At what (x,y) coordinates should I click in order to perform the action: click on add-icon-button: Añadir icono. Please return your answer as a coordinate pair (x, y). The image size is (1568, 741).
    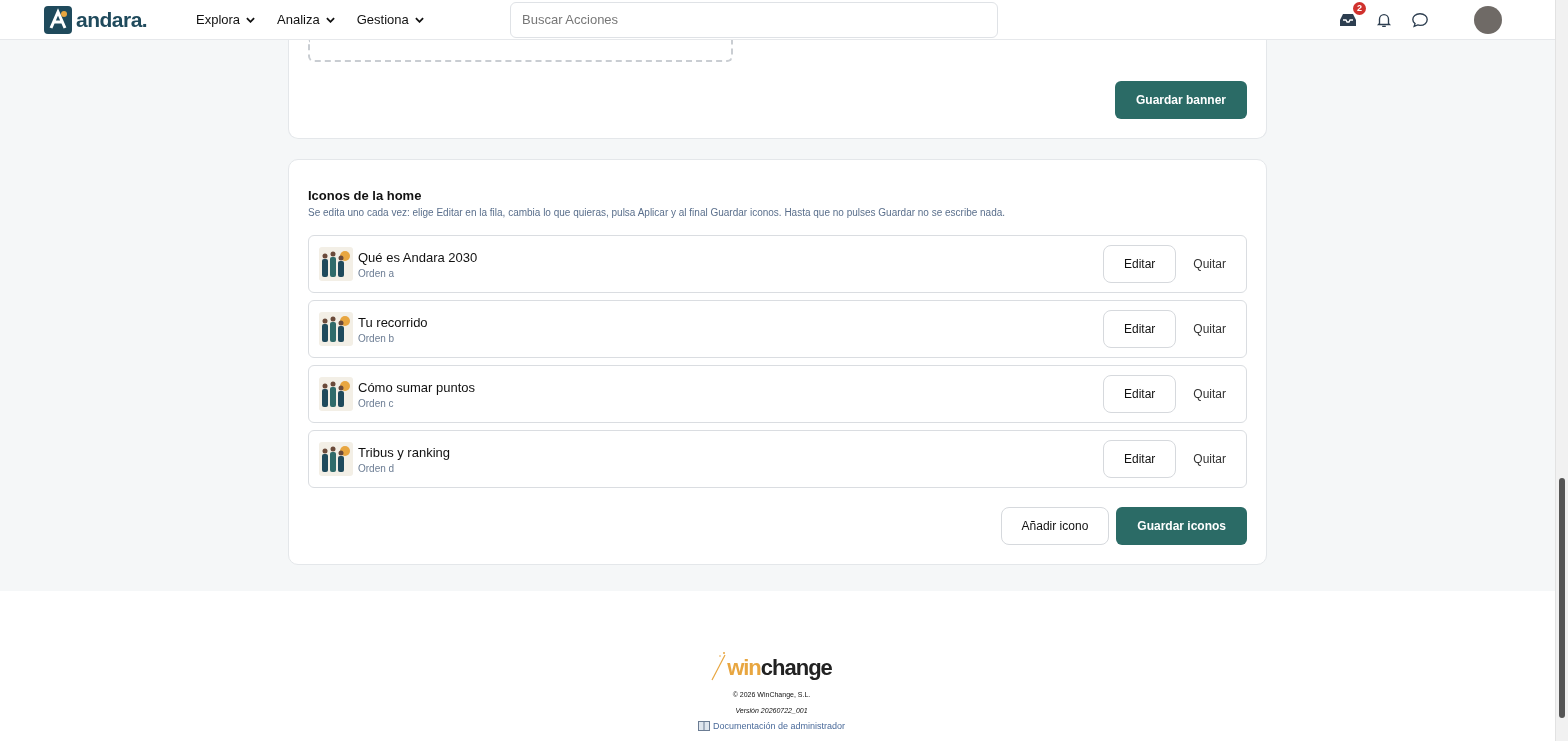
    Looking at the image, I should click on (1055, 526).